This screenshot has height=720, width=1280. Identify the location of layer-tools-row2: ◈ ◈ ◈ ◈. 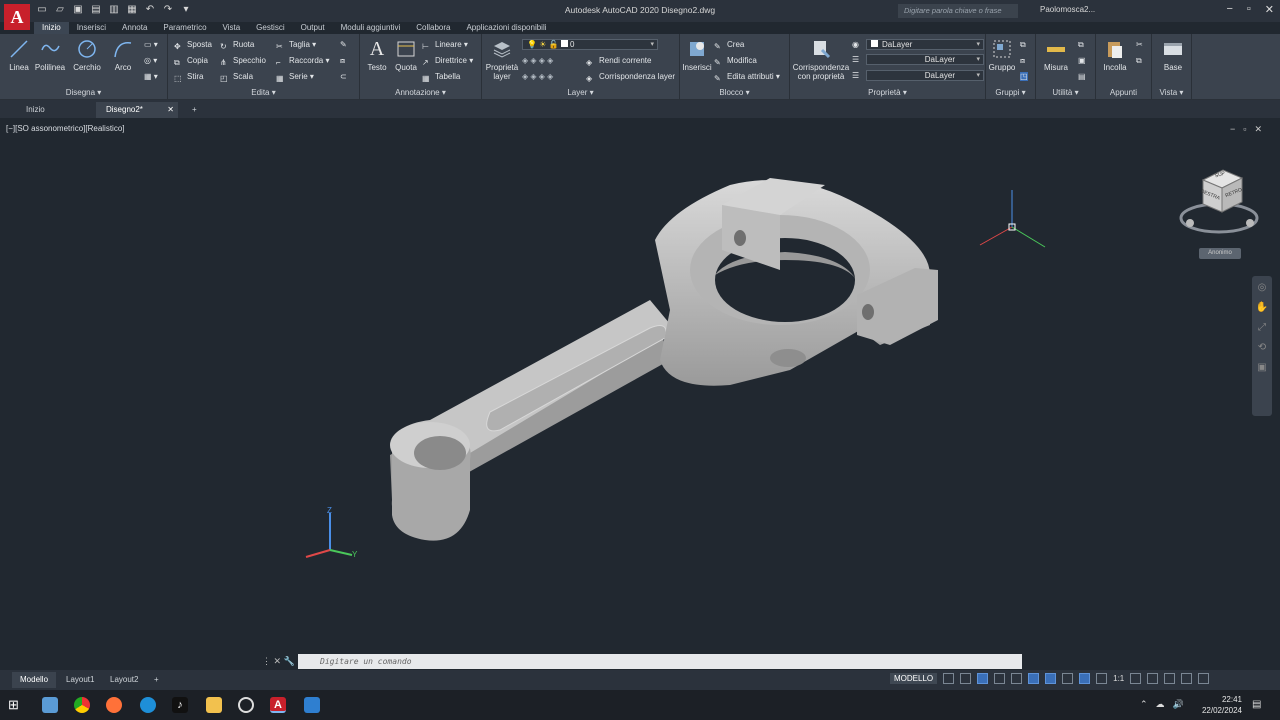
(537, 76).